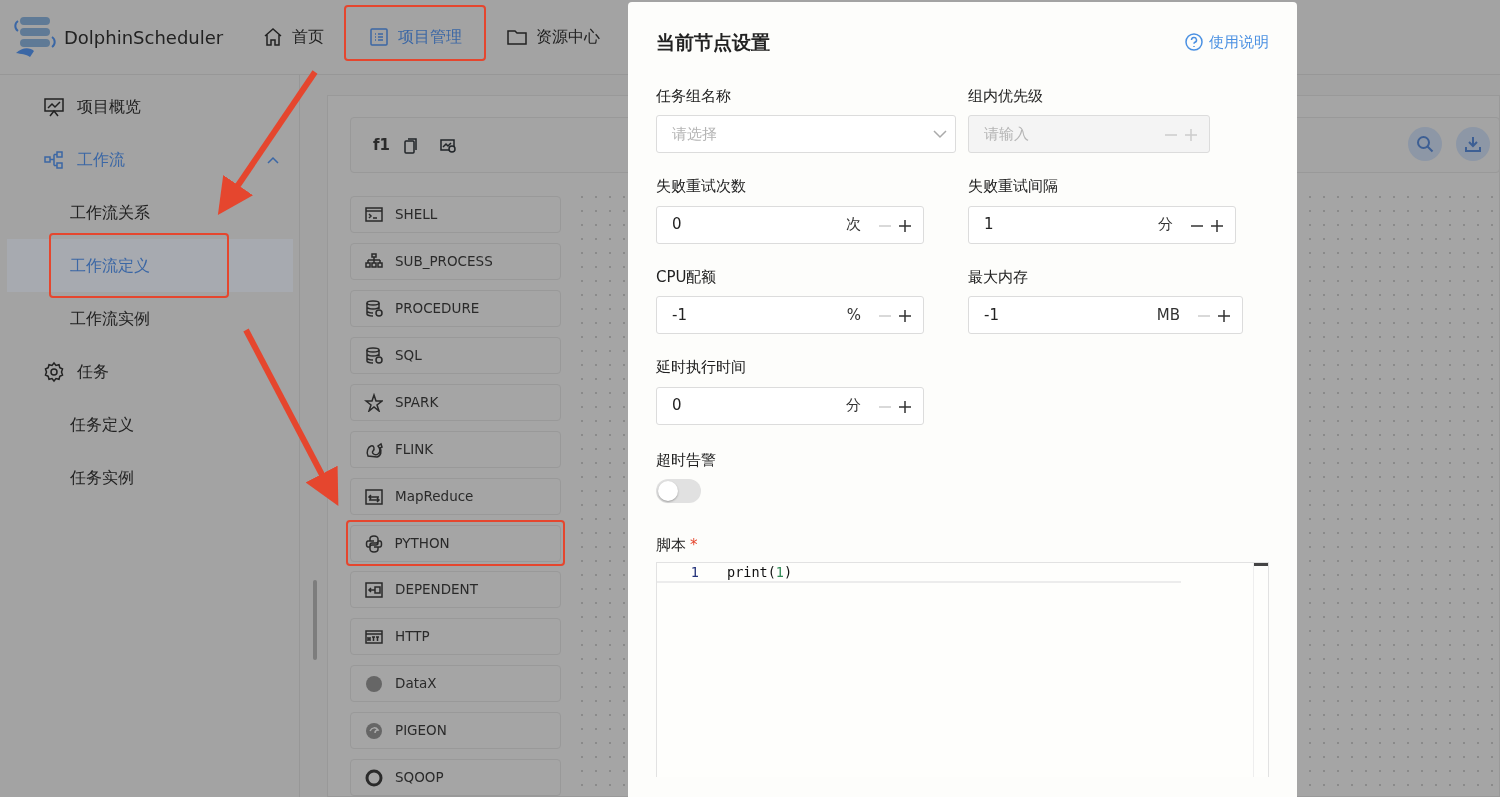 This screenshot has height=797, width=1500. I want to click on mapreduce-icon, so click(373, 496).